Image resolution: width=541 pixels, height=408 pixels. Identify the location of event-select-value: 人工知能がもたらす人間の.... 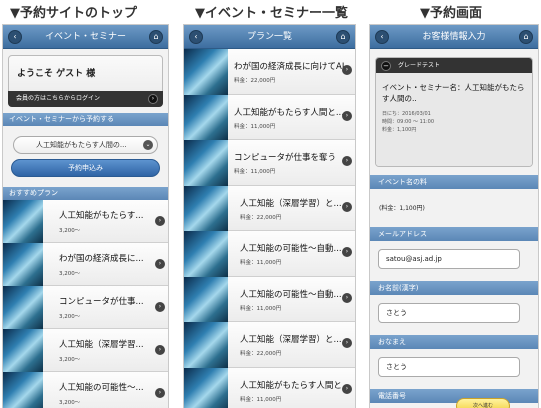
(81, 145).